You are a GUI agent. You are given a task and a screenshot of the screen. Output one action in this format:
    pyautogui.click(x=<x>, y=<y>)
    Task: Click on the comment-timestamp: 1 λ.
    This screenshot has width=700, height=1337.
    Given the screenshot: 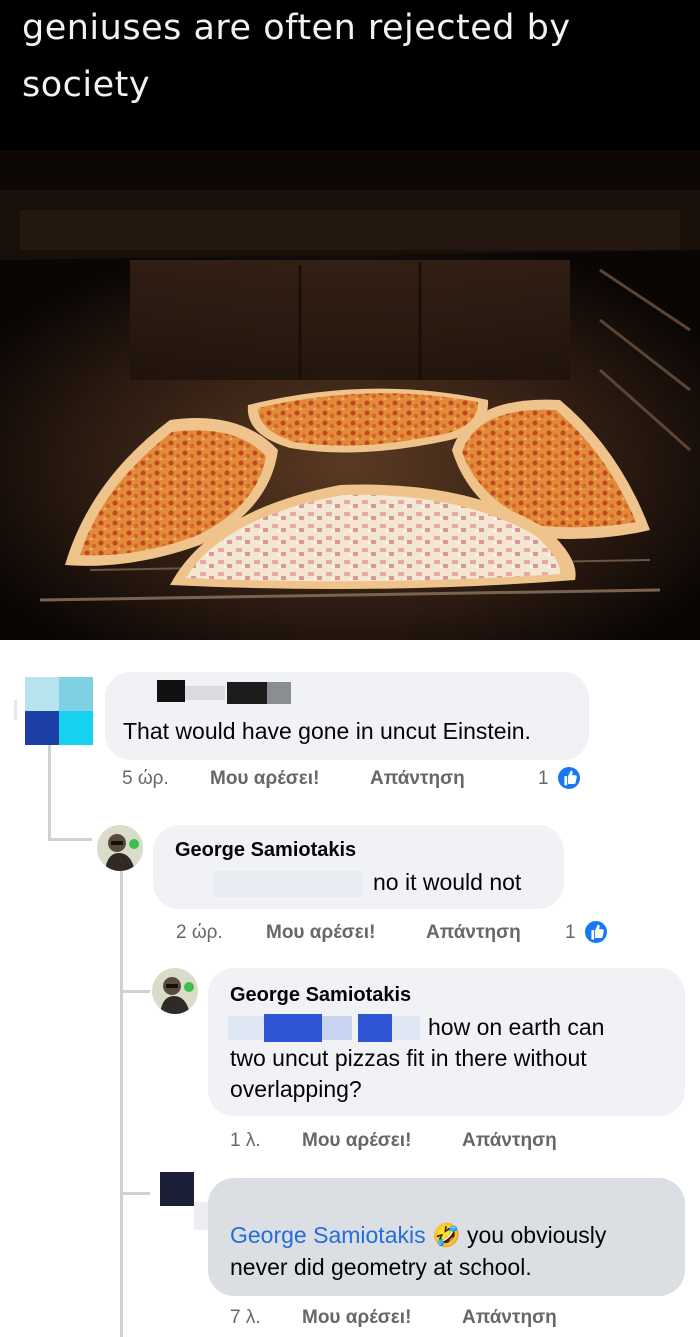 What is the action you would take?
    pyautogui.click(x=245, y=1141)
    